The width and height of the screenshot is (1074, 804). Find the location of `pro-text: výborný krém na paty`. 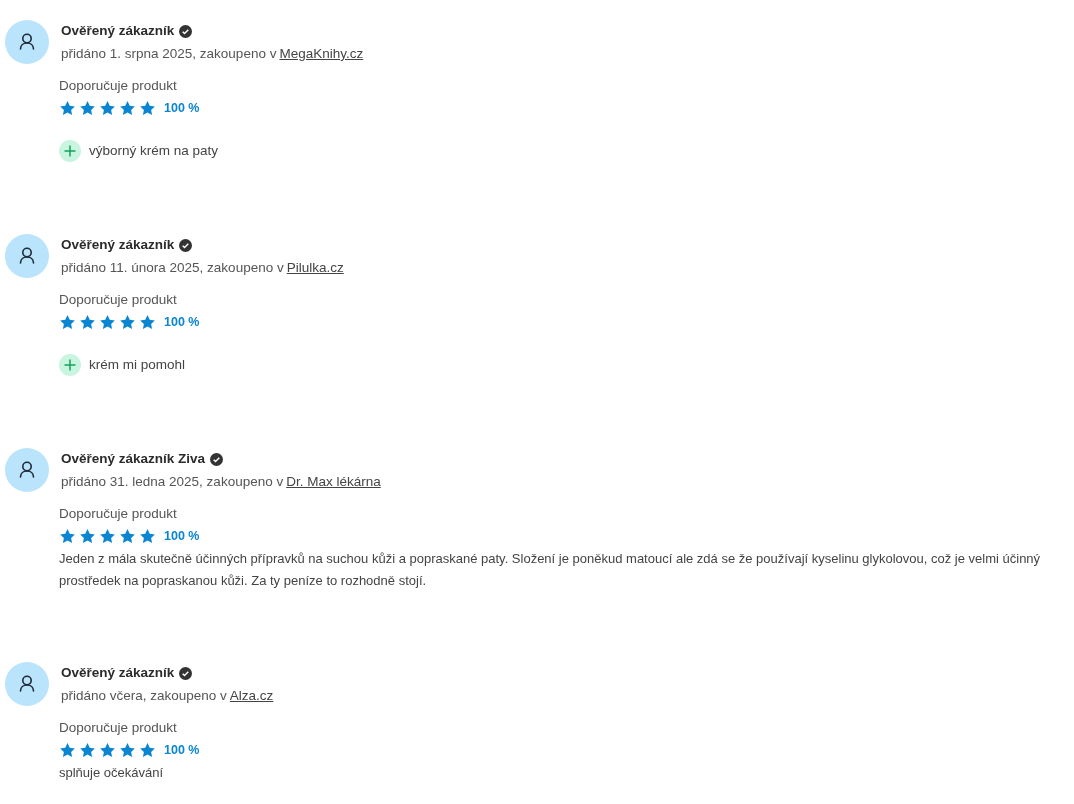

pro-text: výborný krém na paty is located at coordinates (154, 150).